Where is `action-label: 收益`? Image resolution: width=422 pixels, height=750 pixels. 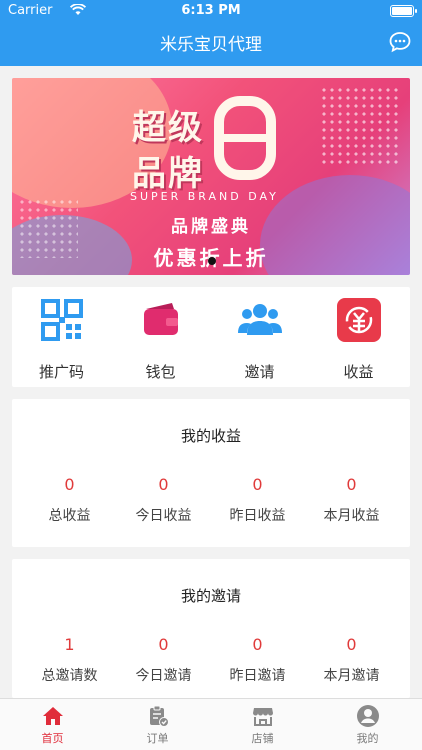 action-label: 收益 is located at coordinates (358, 372).